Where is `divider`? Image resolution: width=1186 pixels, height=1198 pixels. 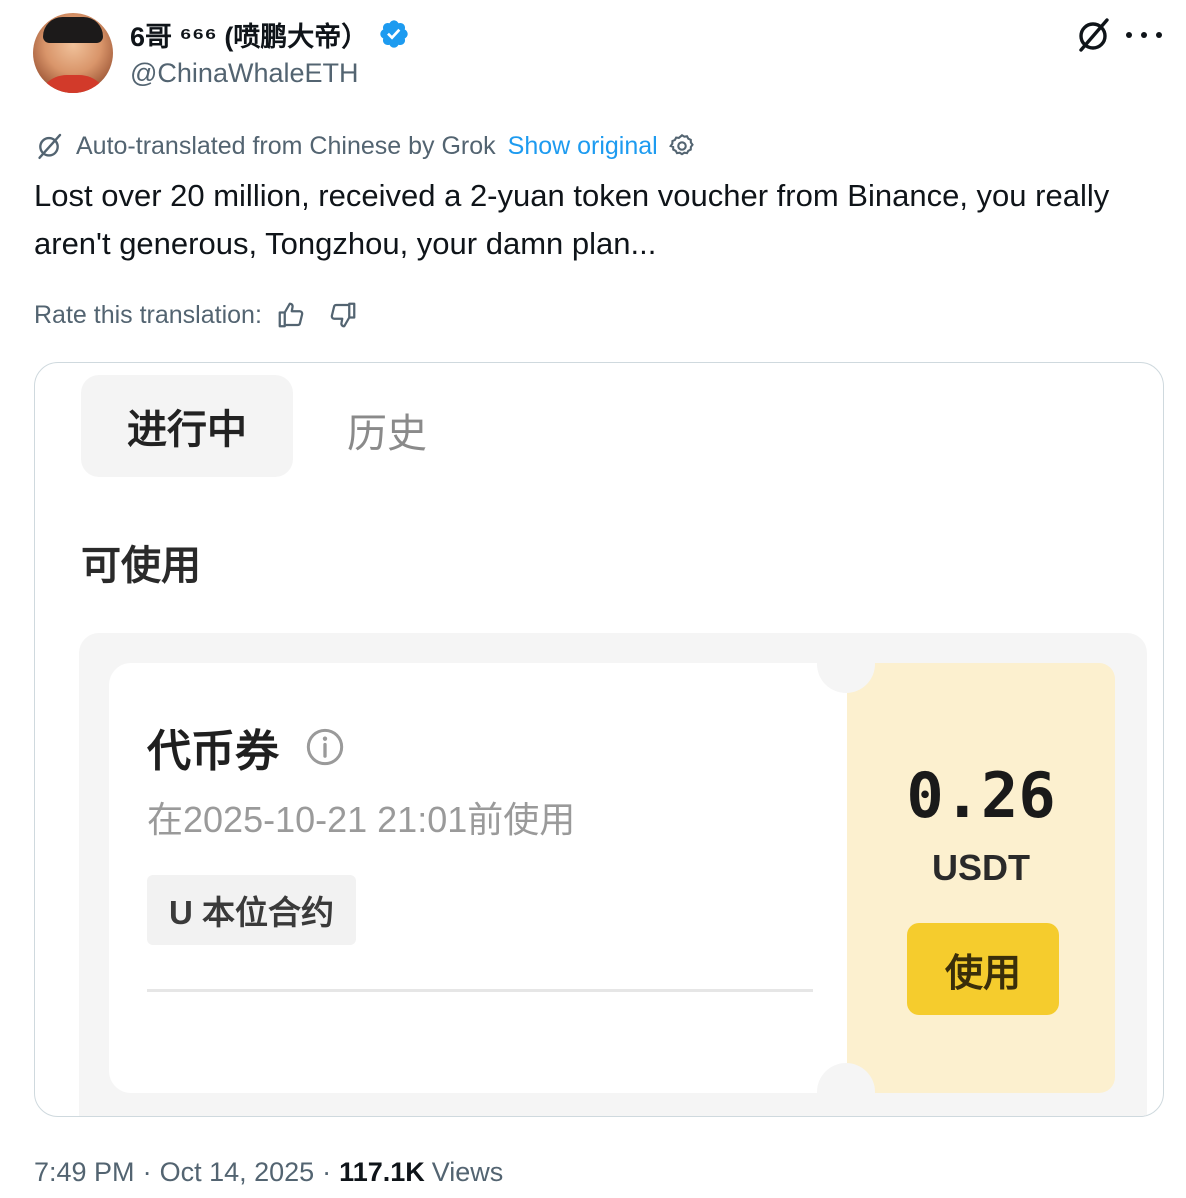
divider is located at coordinates (480, 990).